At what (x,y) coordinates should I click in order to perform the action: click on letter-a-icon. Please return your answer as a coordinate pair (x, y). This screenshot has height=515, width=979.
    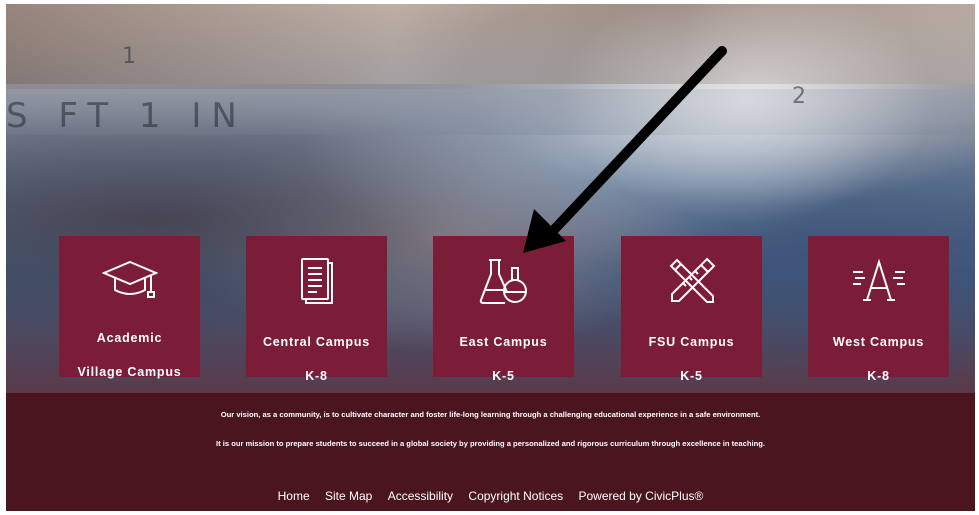
    Looking at the image, I should click on (879, 281).